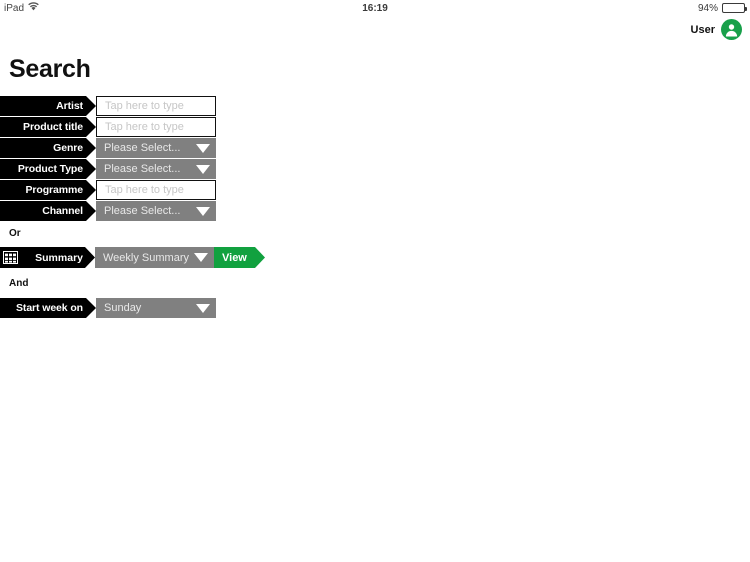 The image size is (750, 562). What do you see at coordinates (144, 106) in the screenshot?
I see `artist-input-placeholder: Tap here to type` at bounding box center [144, 106].